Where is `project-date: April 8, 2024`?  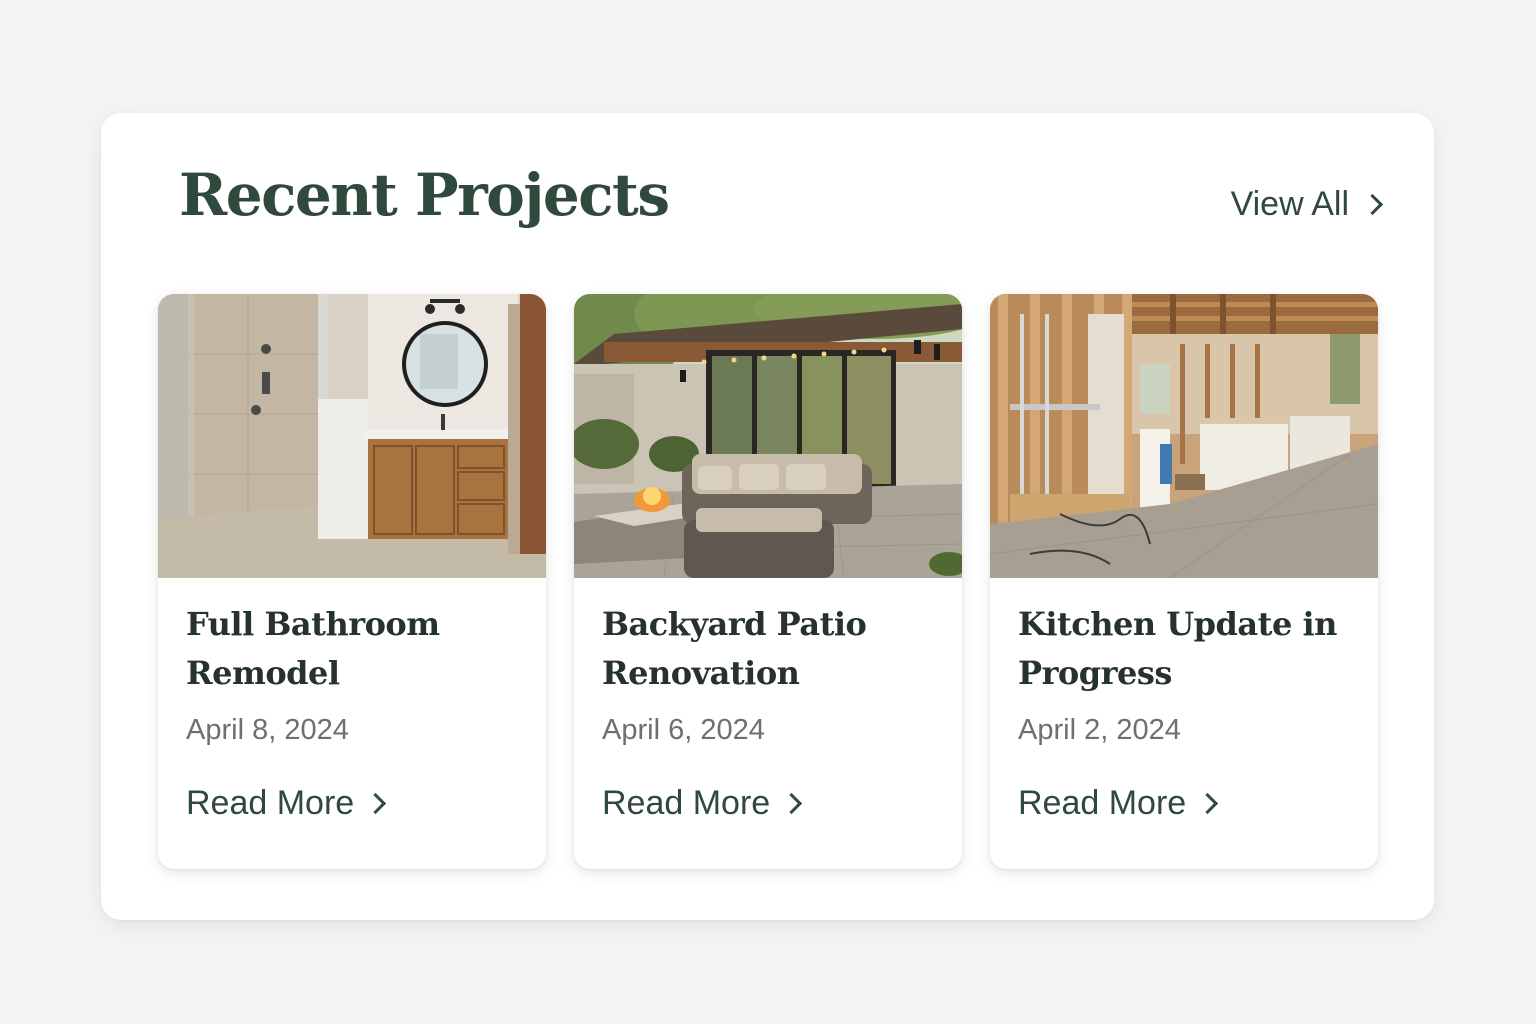
project-date: April 8, 2024 is located at coordinates (267, 730).